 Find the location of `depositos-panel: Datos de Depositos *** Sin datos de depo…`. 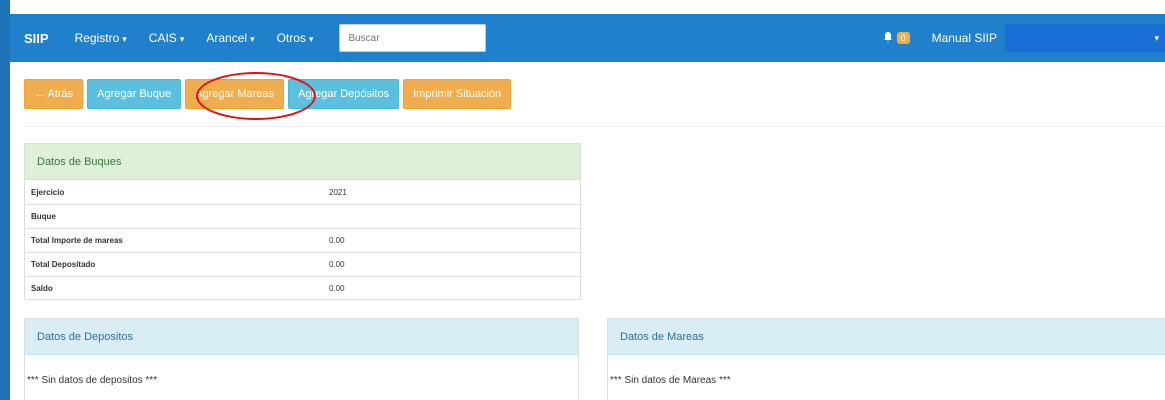

depositos-panel: Datos de Depositos *** Sin datos de depo… is located at coordinates (301, 359).